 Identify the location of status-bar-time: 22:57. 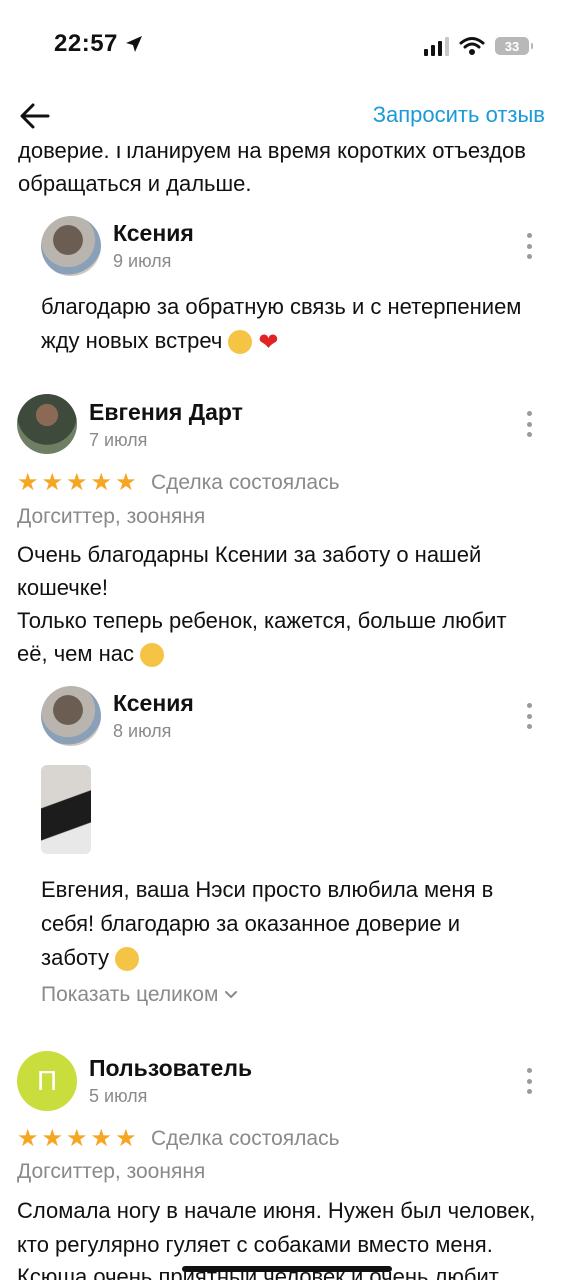
(99, 44).